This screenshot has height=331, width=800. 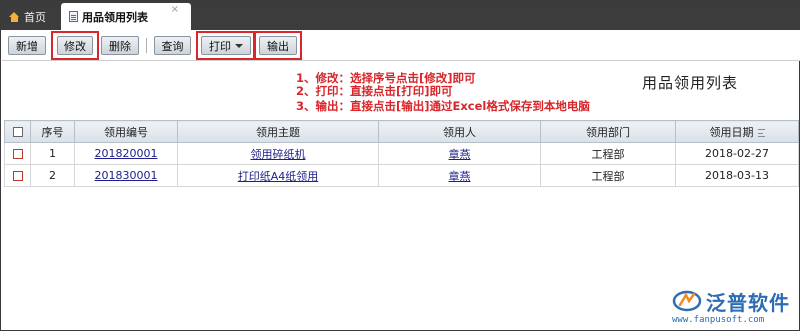 What do you see at coordinates (115, 17) in the screenshot?
I see `tab-supplies-list-label: 用品领用列表` at bounding box center [115, 17].